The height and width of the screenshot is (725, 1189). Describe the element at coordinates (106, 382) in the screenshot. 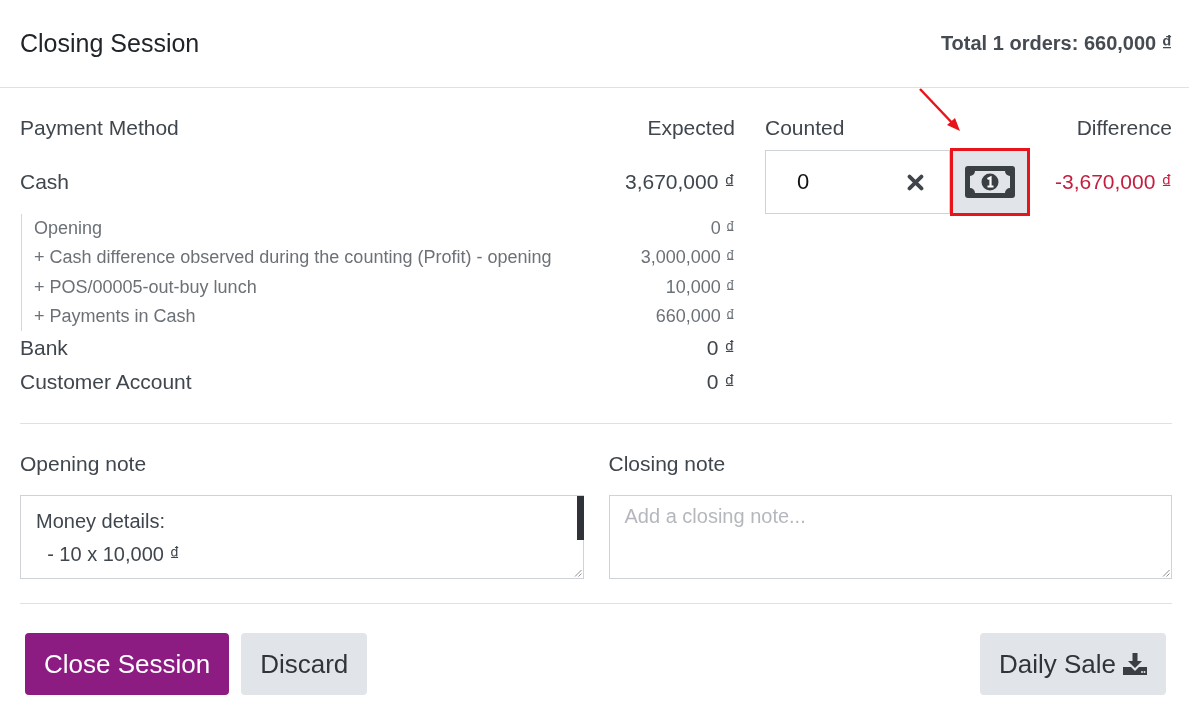

I see `payment-method-name: Customer Account` at that location.